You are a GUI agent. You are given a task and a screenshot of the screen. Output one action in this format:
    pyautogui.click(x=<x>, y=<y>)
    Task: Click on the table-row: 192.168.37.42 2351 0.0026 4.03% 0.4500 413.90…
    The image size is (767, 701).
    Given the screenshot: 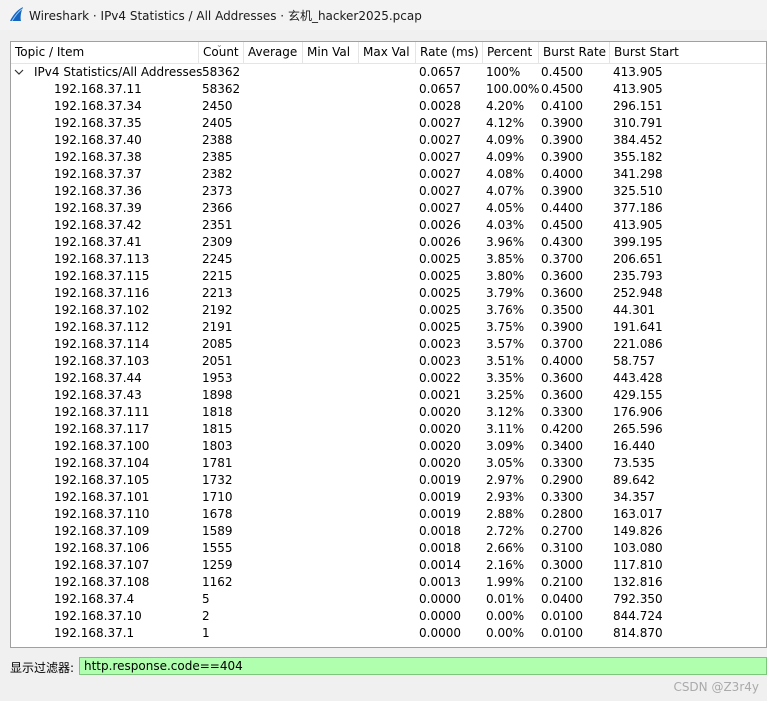 What is the action you would take?
    pyautogui.click(x=388, y=225)
    